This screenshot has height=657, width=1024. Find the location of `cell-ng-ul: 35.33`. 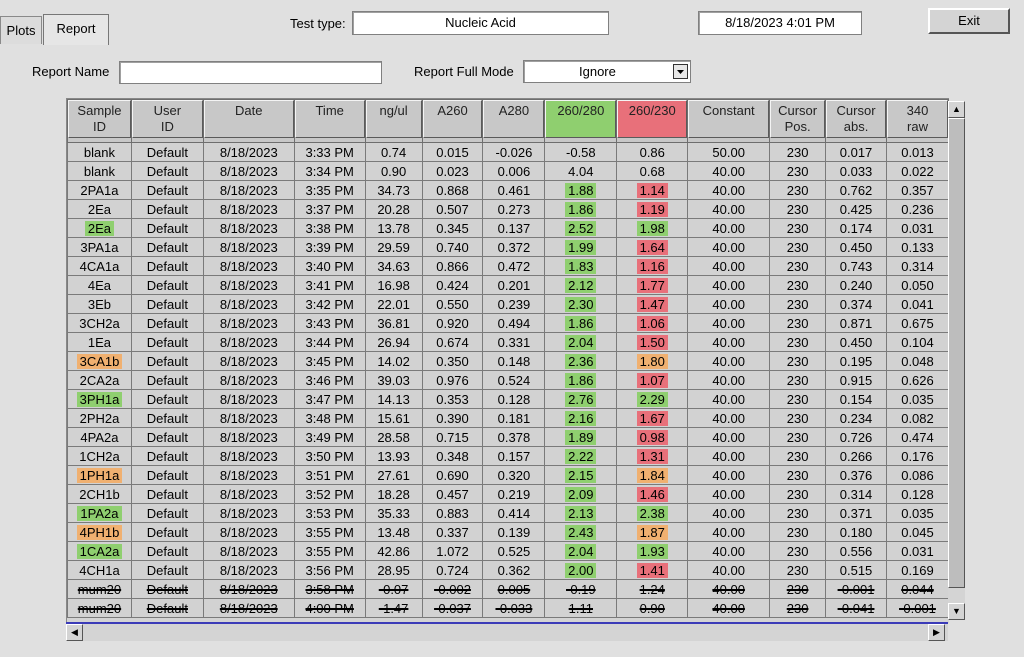

cell-ng-ul: 35.33 is located at coordinates (393, 513).